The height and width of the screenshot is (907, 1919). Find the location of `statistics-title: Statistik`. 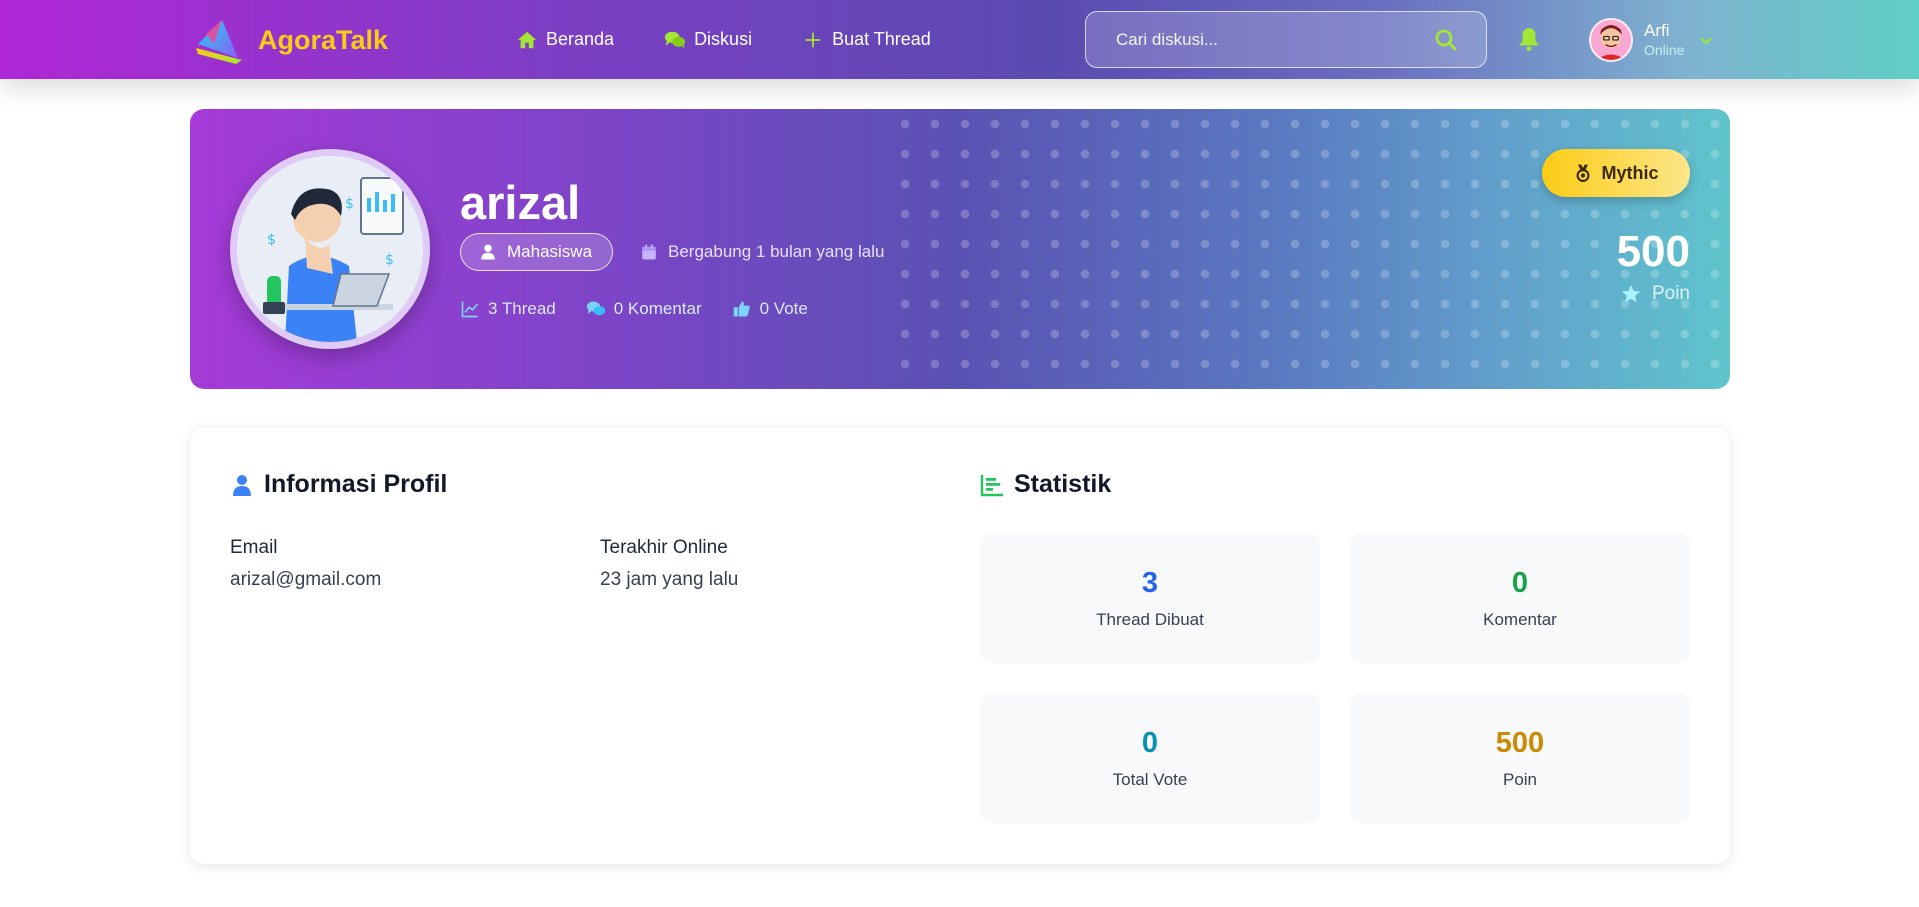

statistics-title: Statistik is located at coordinates (1063, 484).